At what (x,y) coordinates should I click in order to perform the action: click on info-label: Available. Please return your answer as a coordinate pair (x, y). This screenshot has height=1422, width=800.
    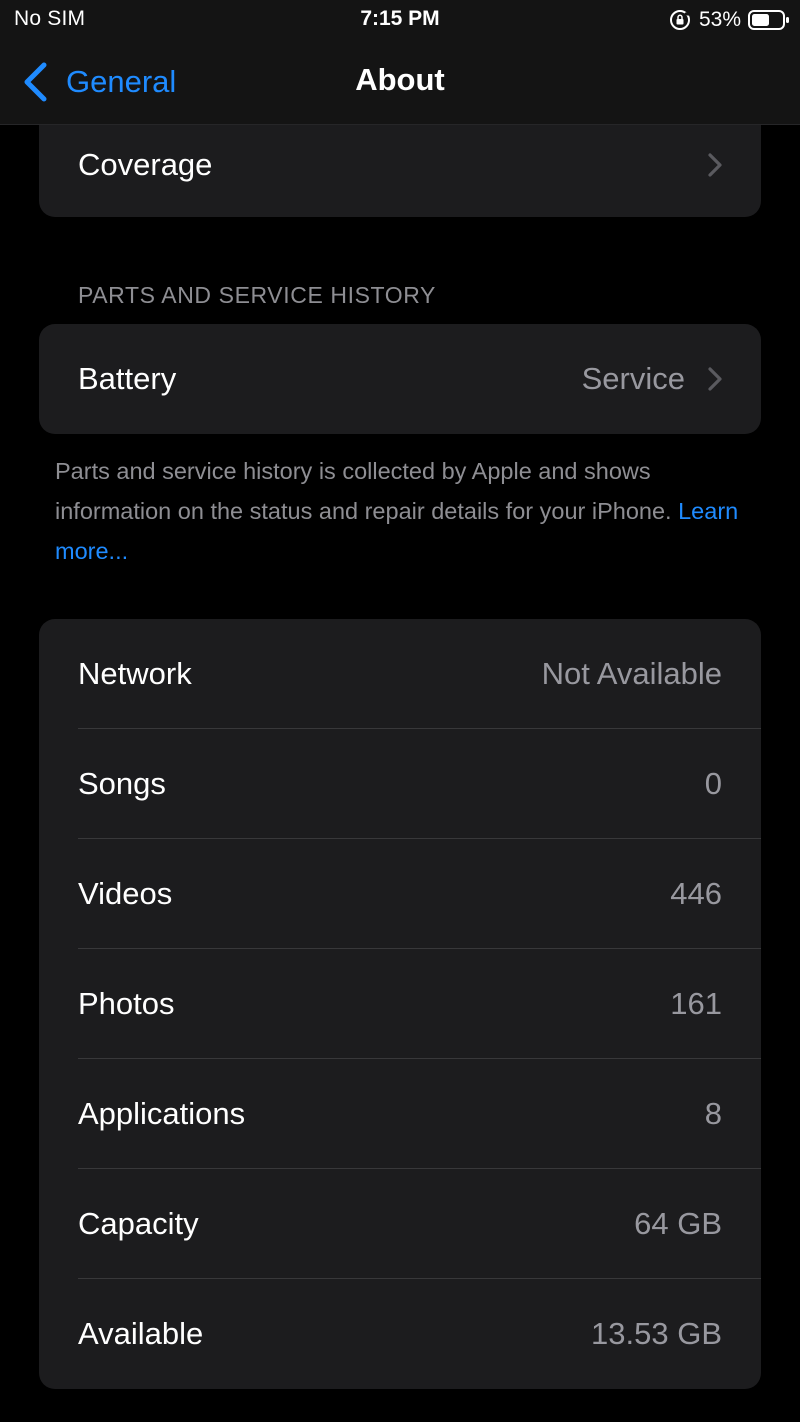
    Looking at the image, I should click on (141, 1333).